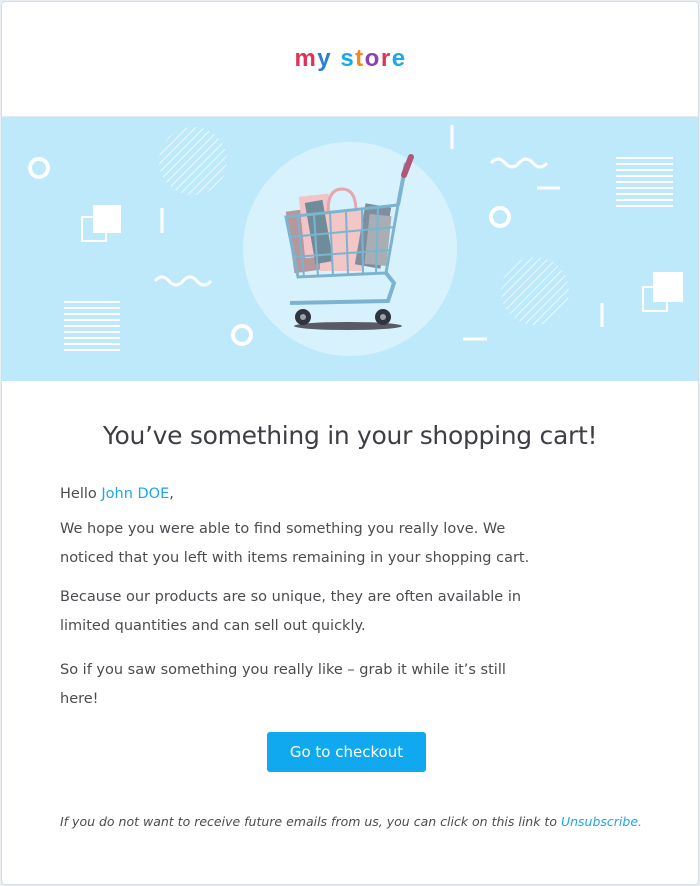  I want to click on logo-letter: t, so click(359, 58).